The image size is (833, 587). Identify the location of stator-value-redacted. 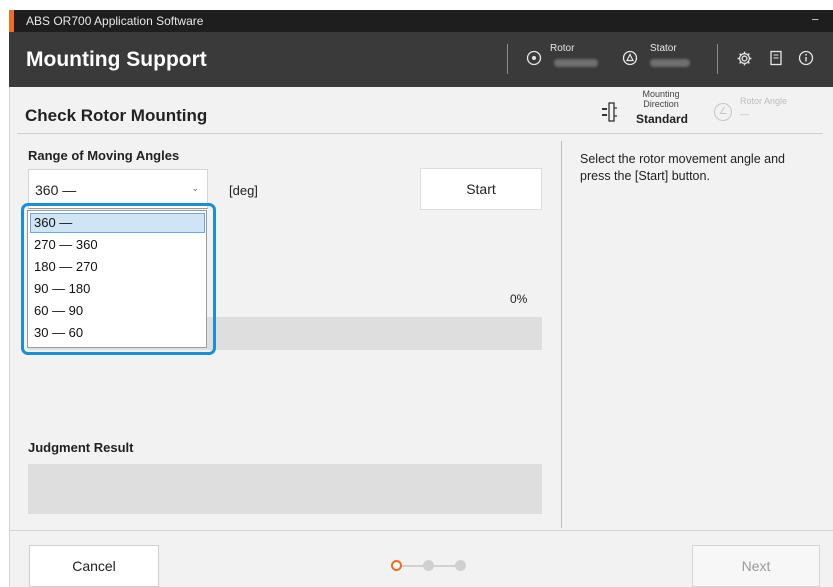
(670, 63).